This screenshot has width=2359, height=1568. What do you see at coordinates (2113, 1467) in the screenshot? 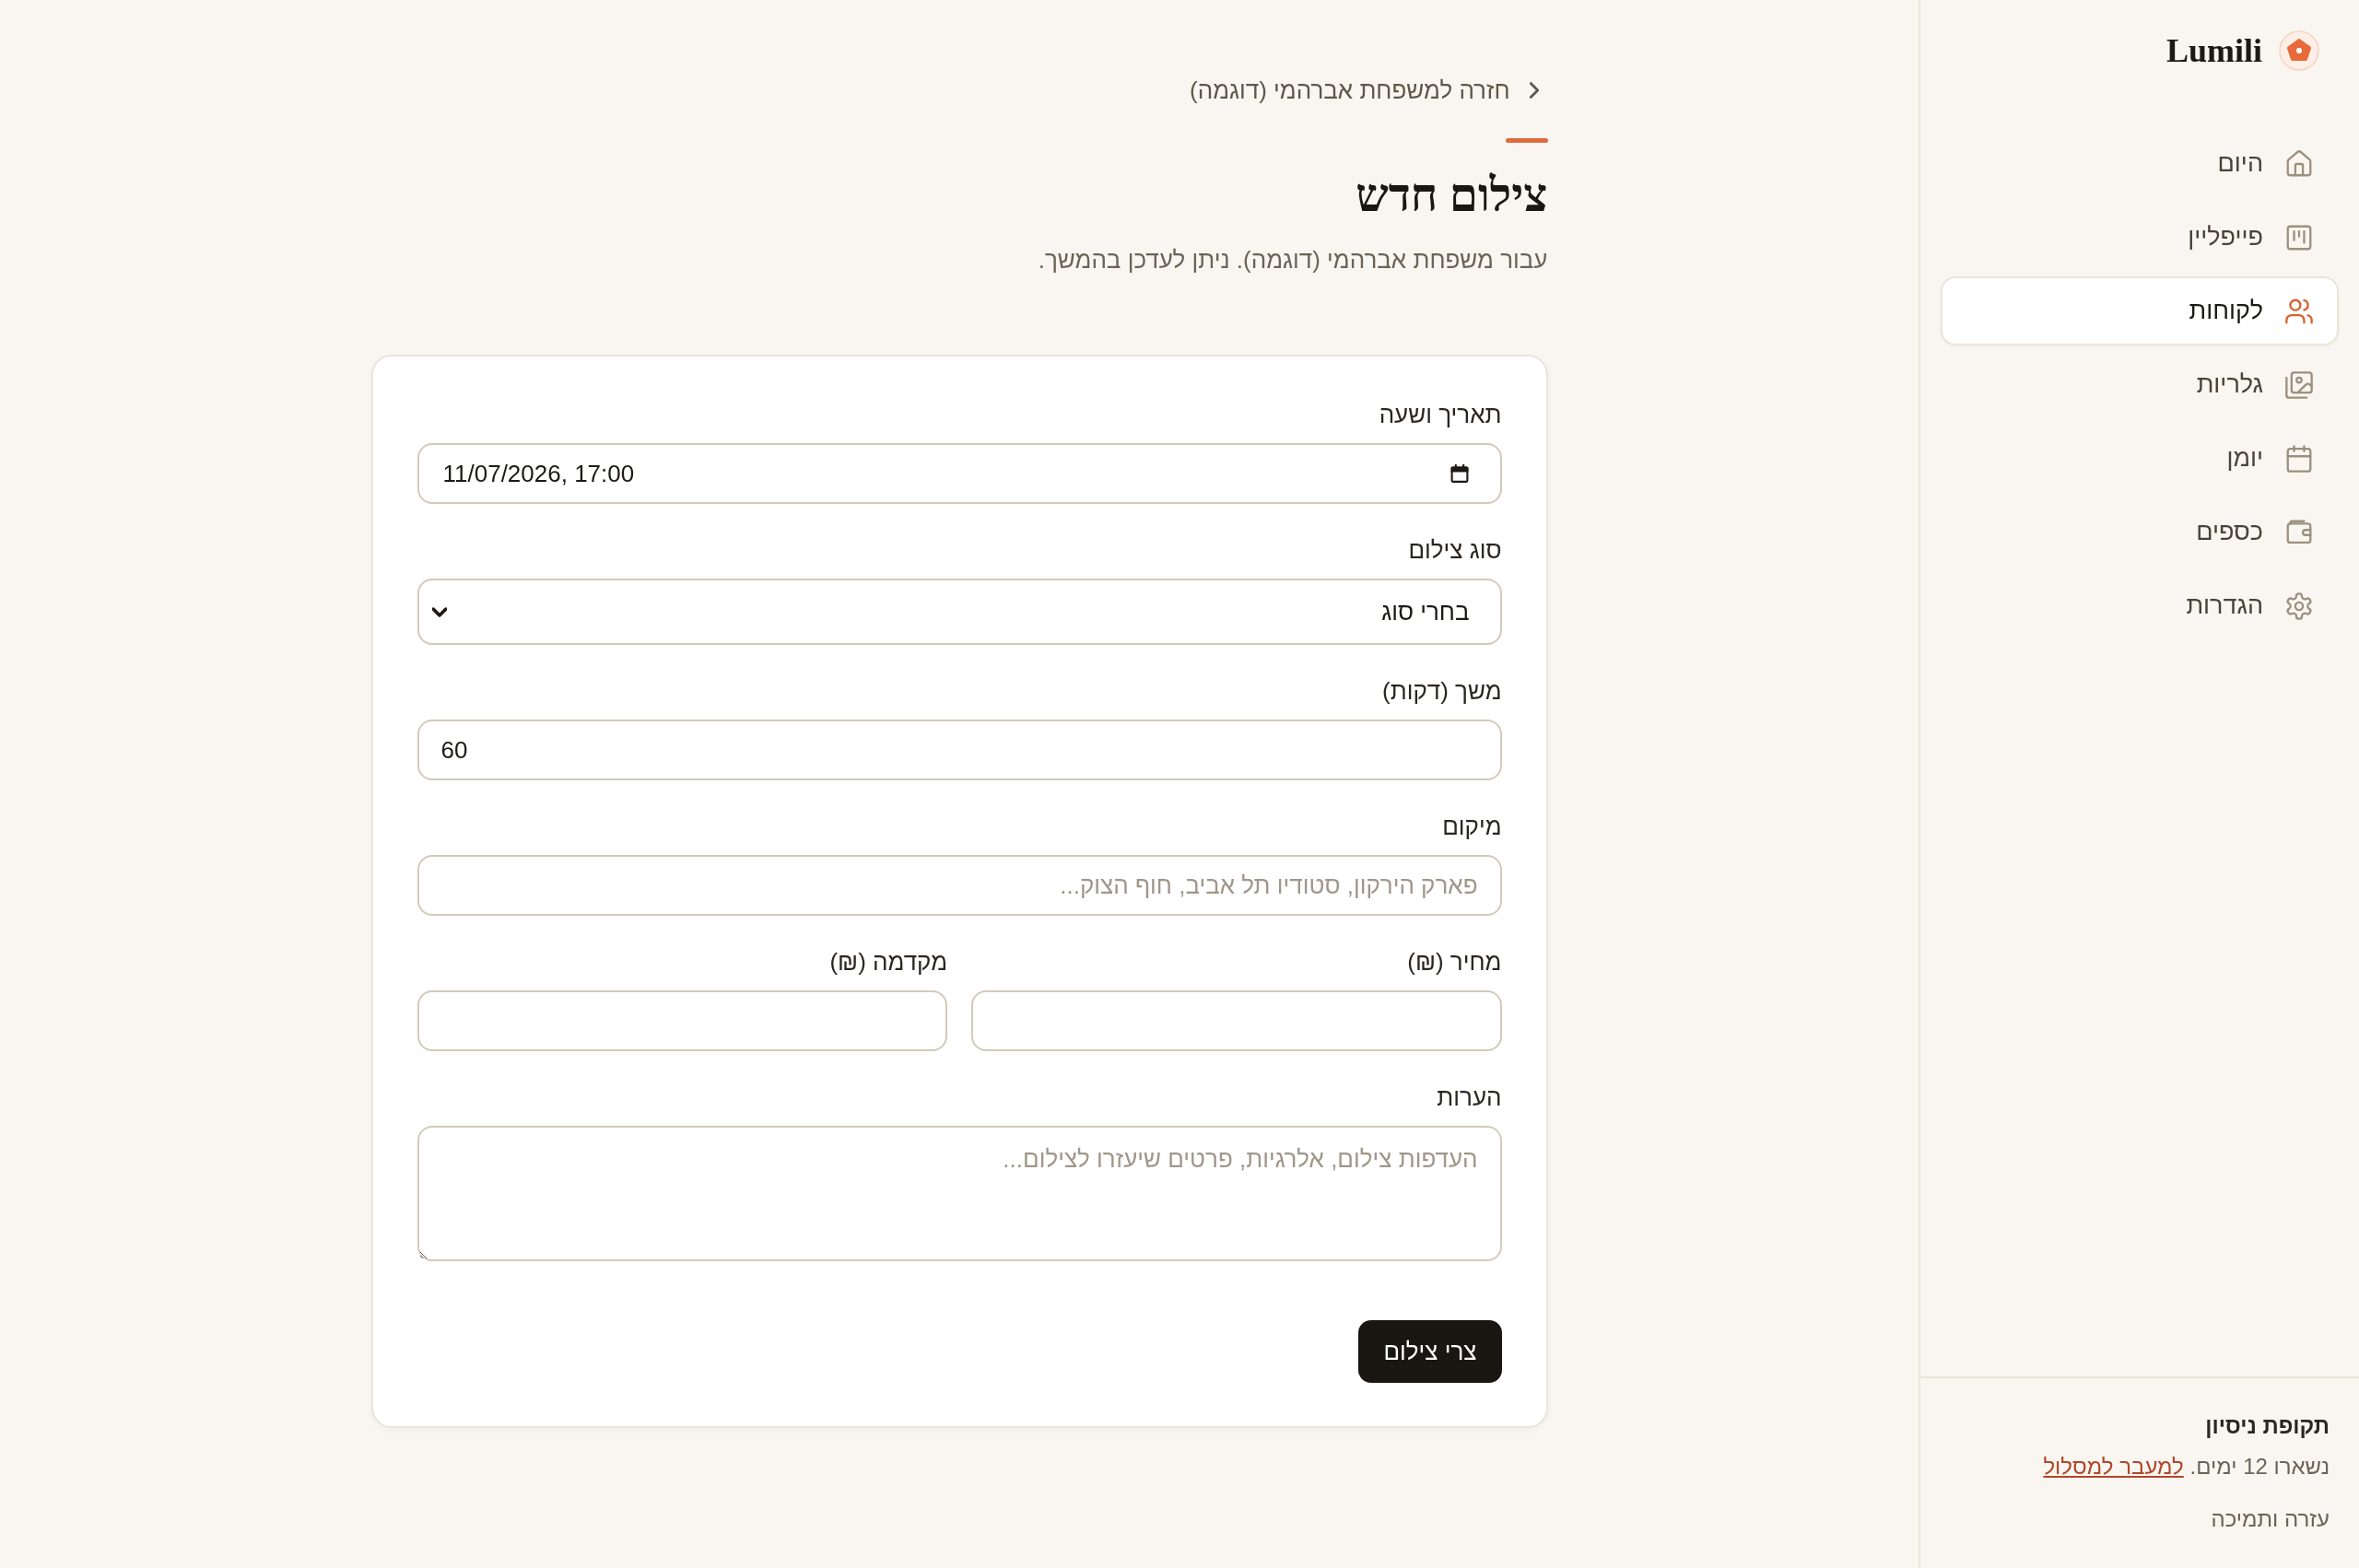
I see `upgrade-link: למעבר למסלול` at bounding box center [2113, 1467].